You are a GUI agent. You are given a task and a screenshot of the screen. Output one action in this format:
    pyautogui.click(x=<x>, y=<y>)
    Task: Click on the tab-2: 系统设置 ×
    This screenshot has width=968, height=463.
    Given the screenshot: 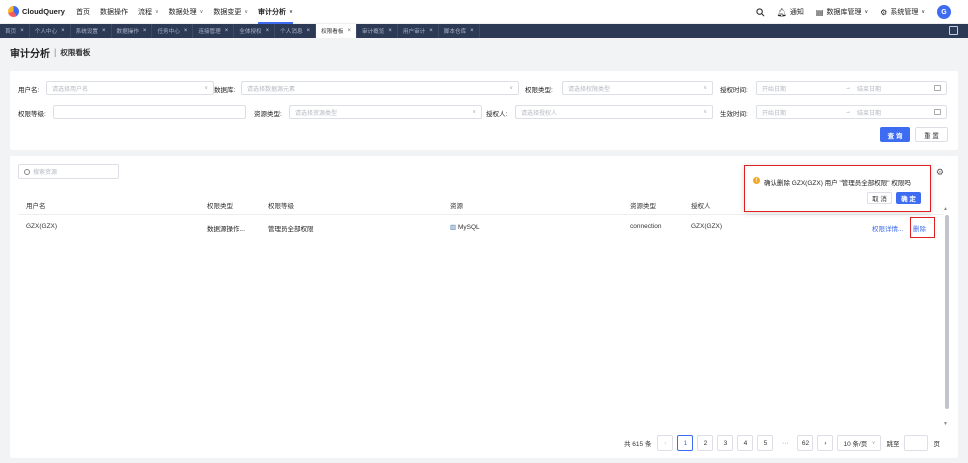 What is the action you would take?
    pyautogui.click(x=91, y=31)
    